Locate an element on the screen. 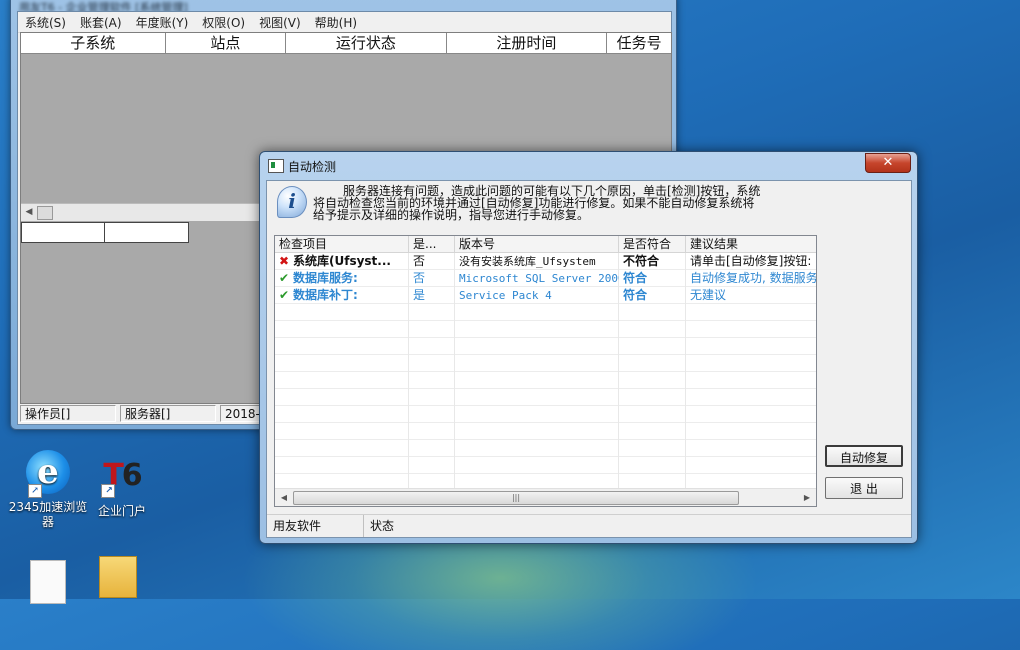 The height and width of the screenshot is (650, 1020). item-text: 数据库补丁: is located at coordinates (325, 295).